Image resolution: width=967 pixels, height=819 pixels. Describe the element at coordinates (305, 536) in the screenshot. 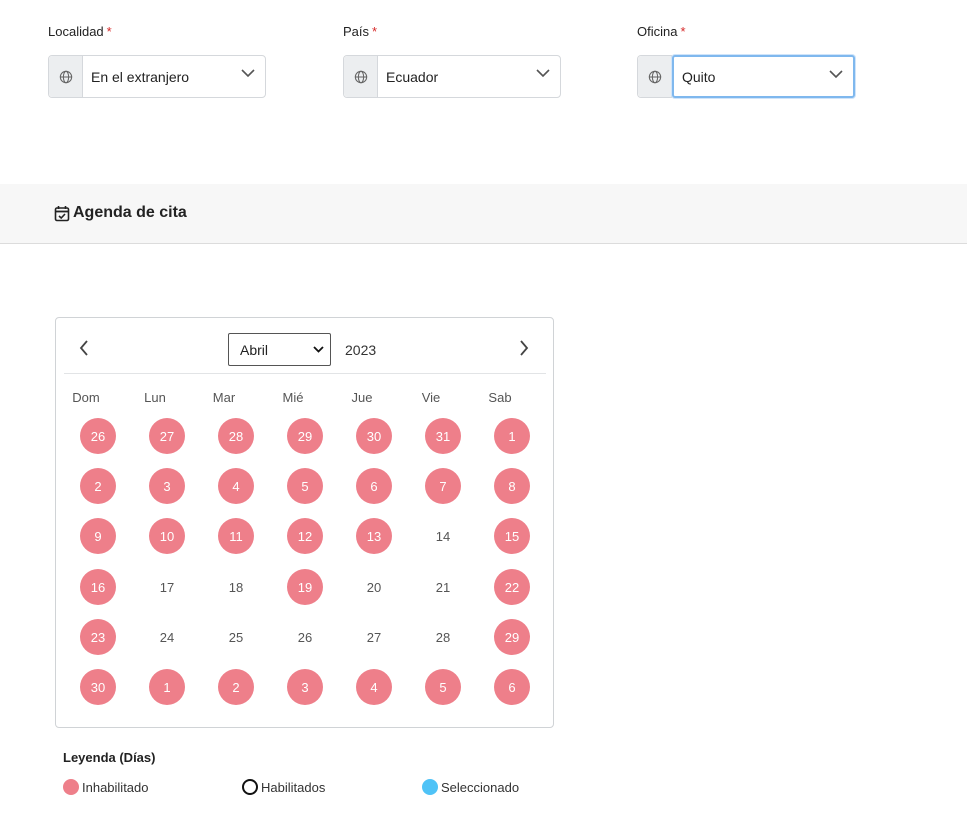

I see `calendar-day-disabled: 12` at that location.